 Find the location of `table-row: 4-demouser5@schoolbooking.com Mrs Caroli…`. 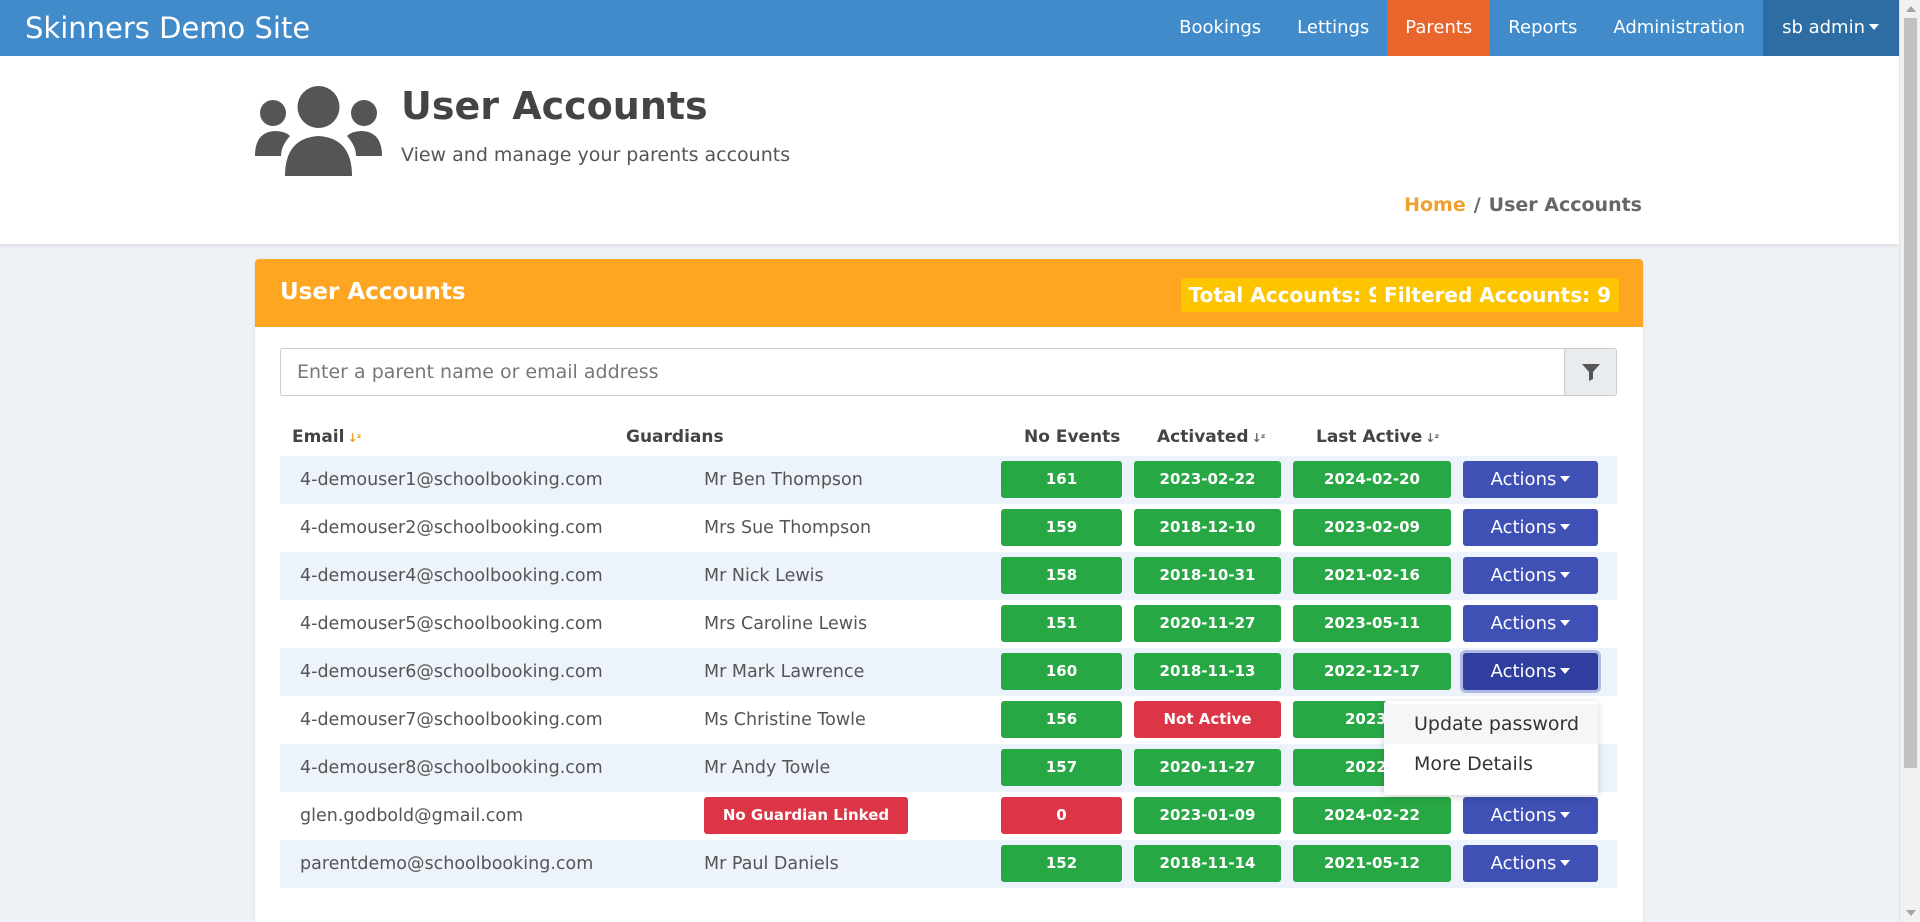

table-row: 4-demouser5@schoolbooking.com Mrs Caroli… is located at coordinates (948, 624).